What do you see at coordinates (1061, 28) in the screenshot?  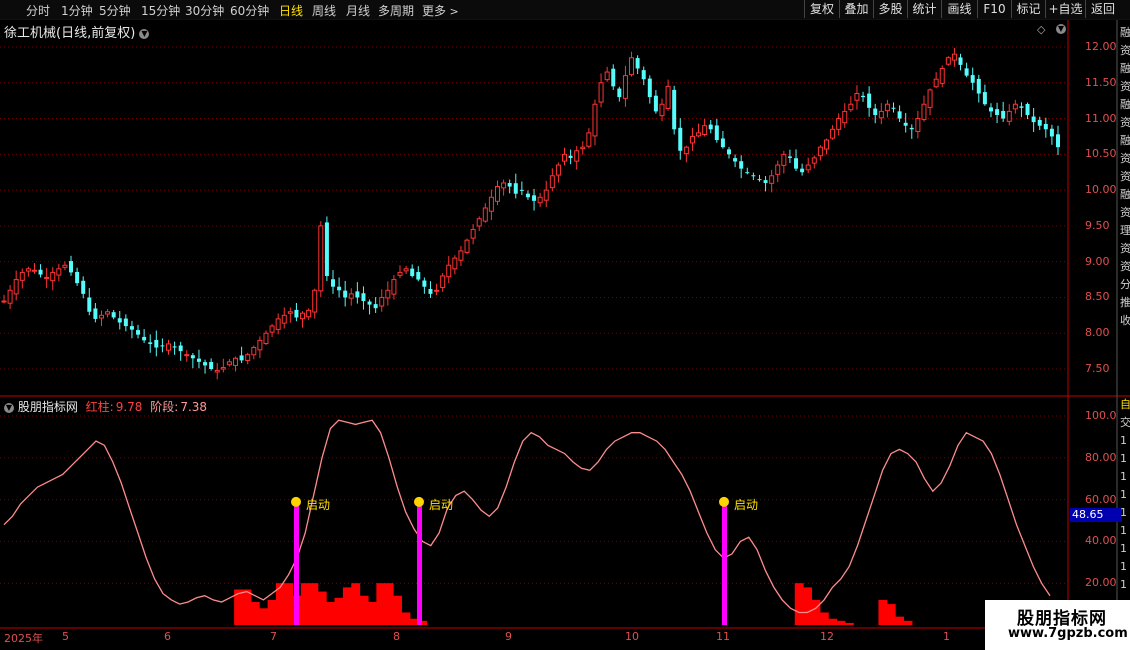 I see `chevron-down-icon-2: ▼` at bounding box center [1061, 28].